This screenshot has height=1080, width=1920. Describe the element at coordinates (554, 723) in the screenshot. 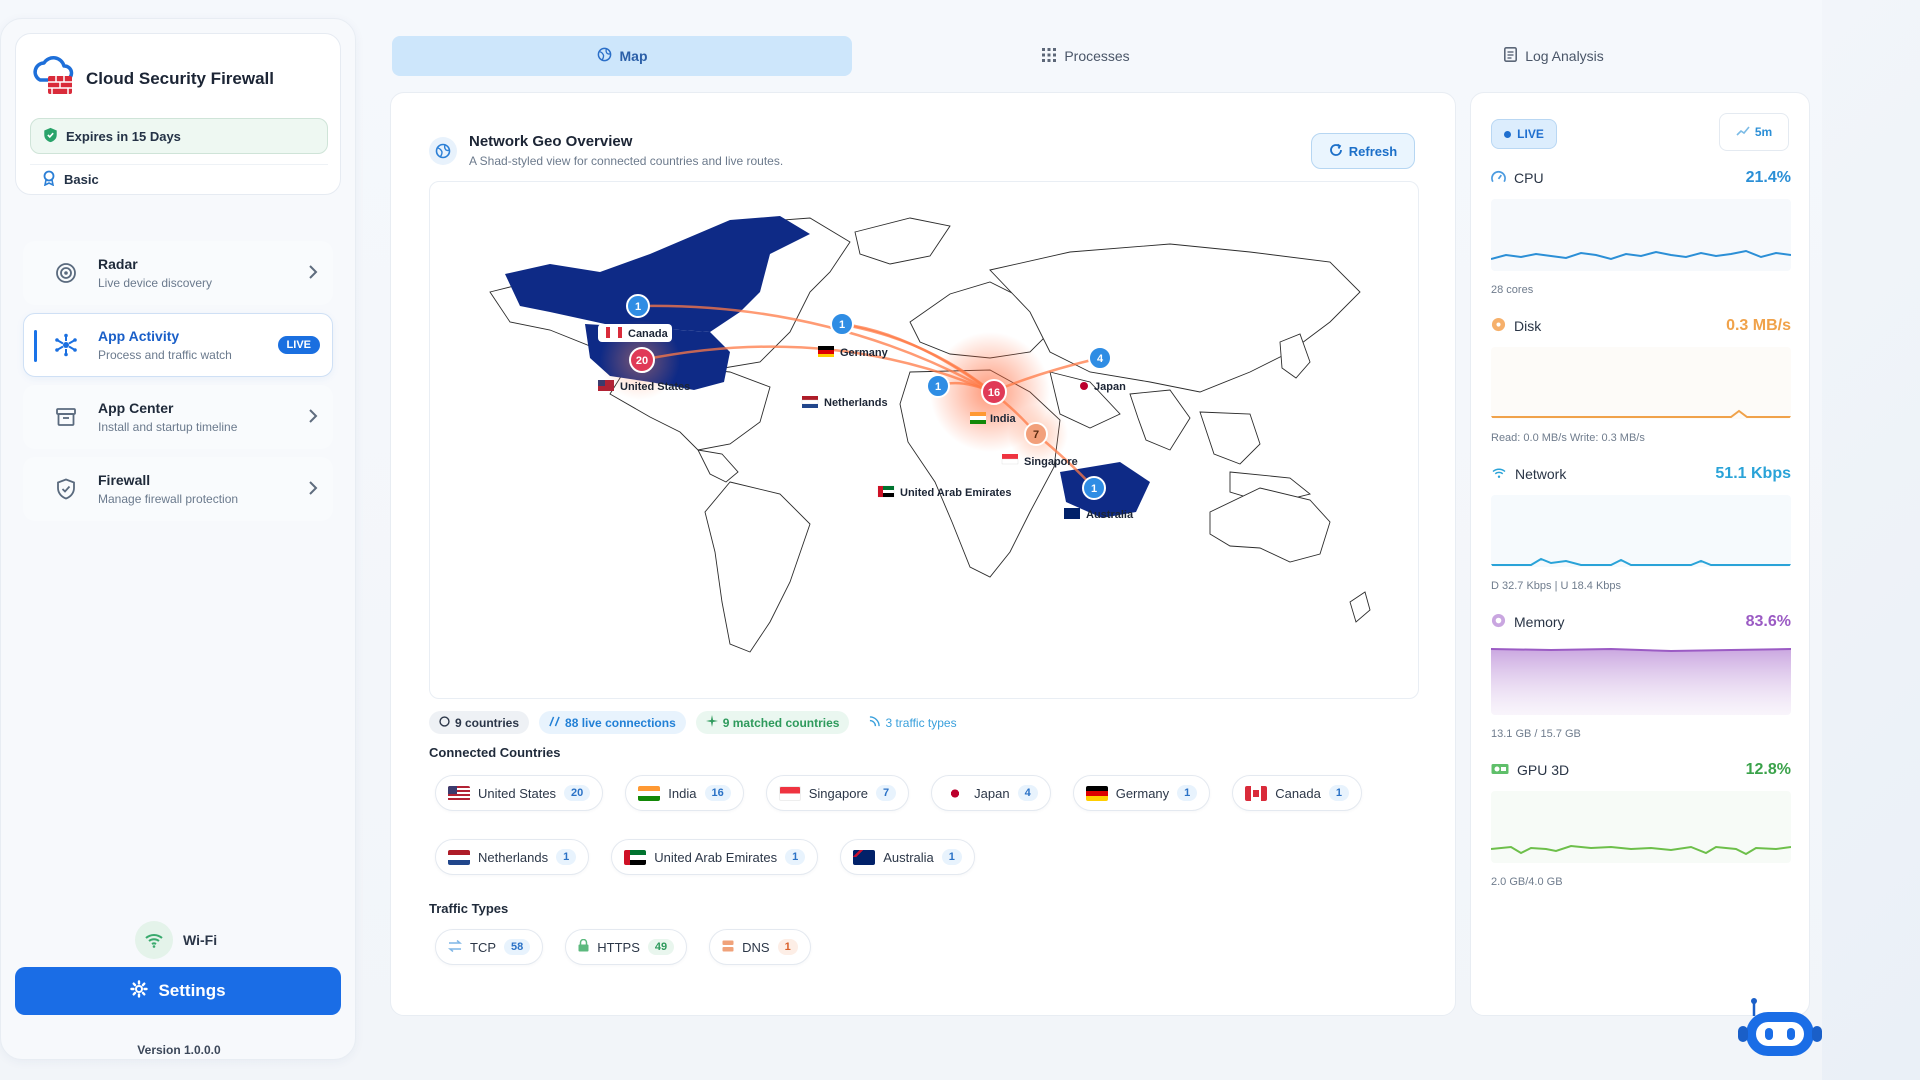

I see `activity-icon` at that location.